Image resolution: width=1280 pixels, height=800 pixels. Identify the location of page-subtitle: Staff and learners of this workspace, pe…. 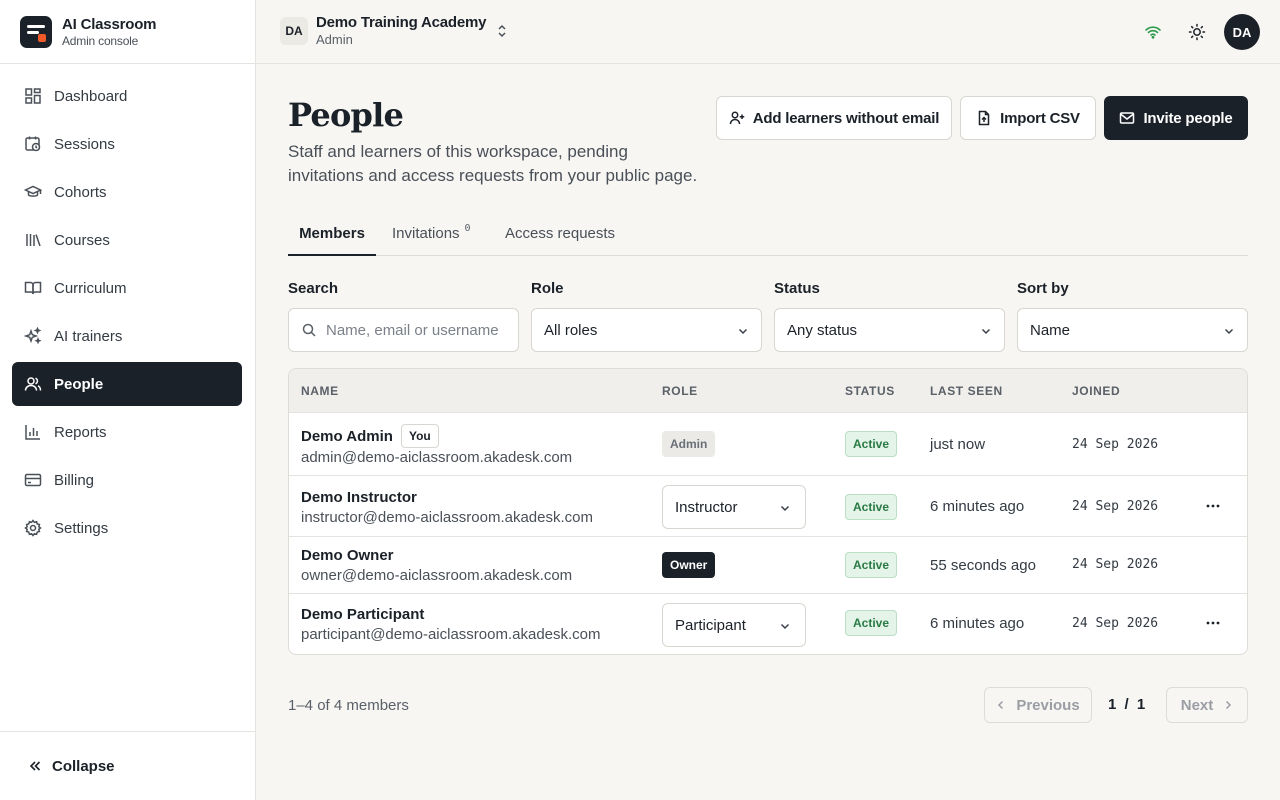
(493, 163).